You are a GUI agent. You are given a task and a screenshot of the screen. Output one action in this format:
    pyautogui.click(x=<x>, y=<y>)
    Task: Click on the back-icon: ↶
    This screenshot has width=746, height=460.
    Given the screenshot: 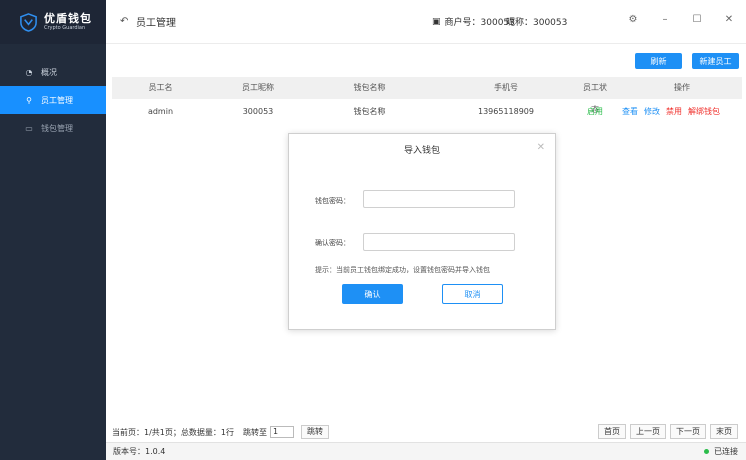 What is the action you would take?
    pyautogui.click(x=127, y=21)
    